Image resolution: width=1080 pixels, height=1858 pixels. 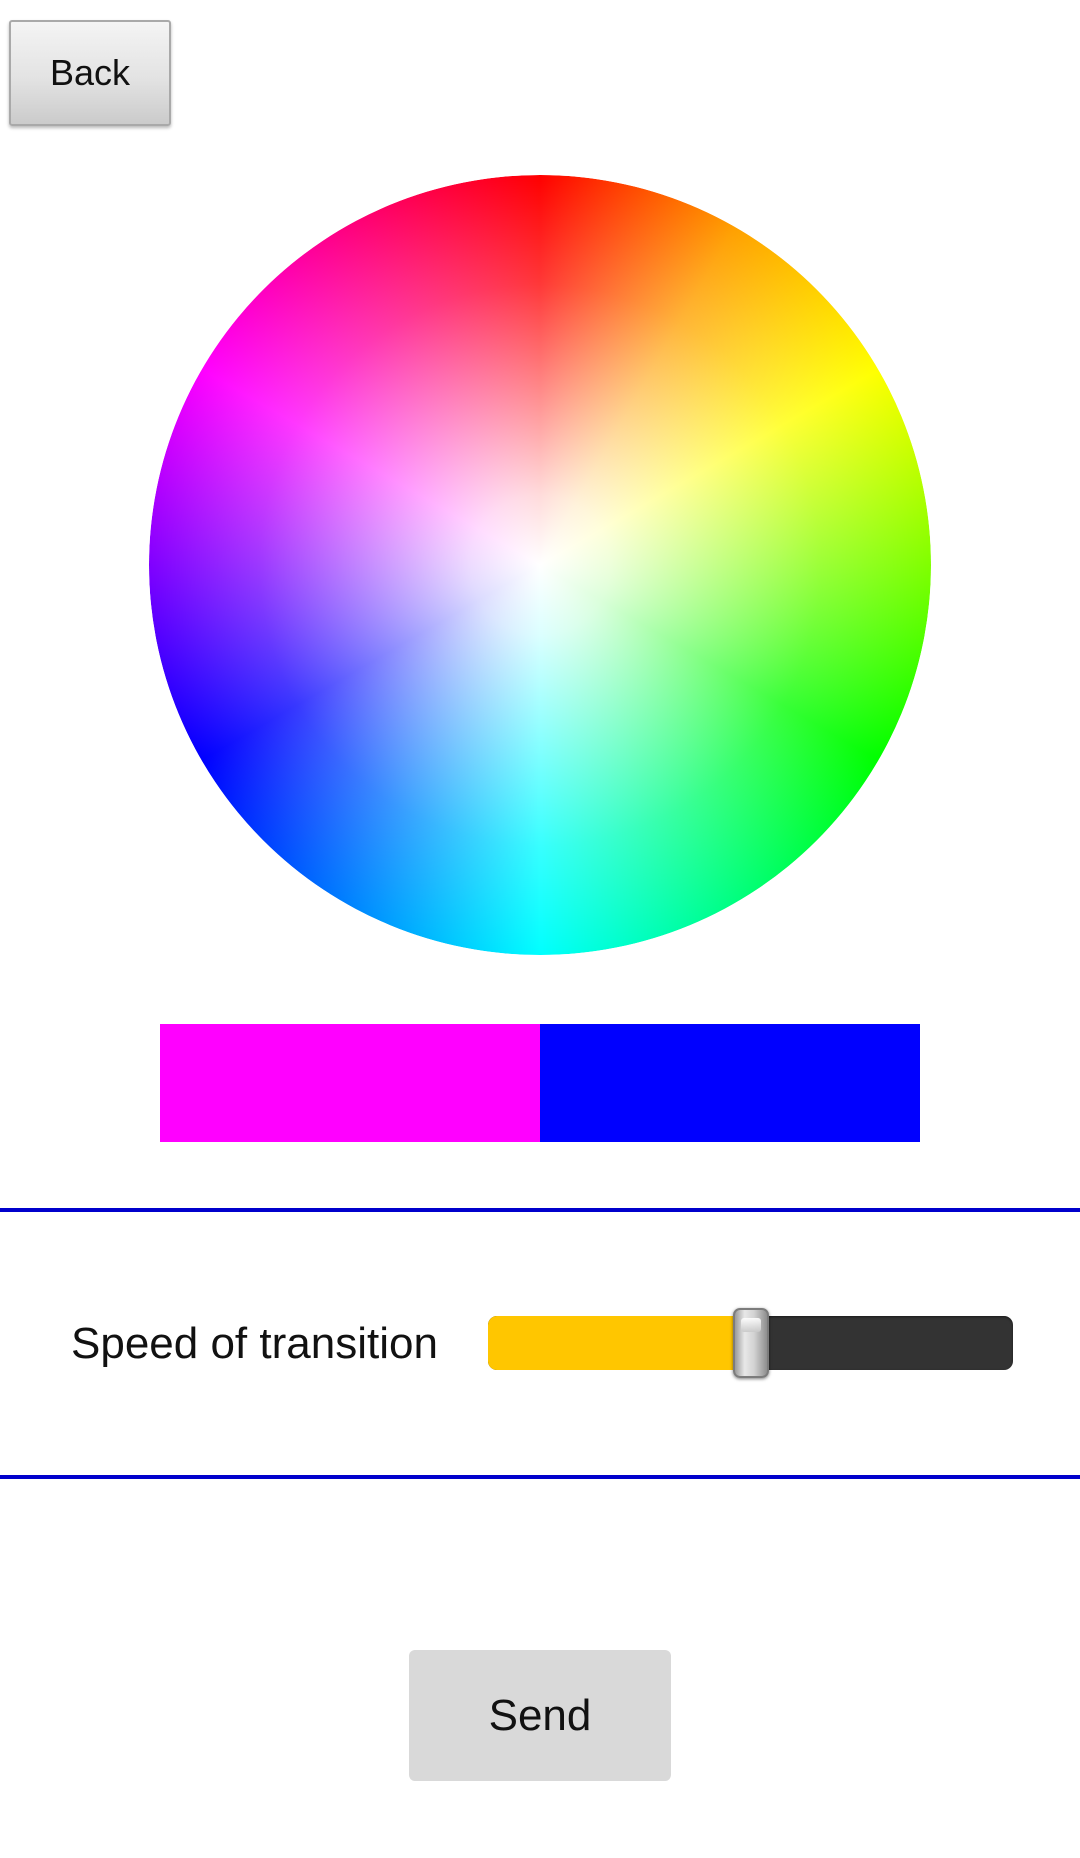 What do you see at coordinates (540, 1210) in the screenshot?
I see `divider-top` at bounding box center [540, 1210].